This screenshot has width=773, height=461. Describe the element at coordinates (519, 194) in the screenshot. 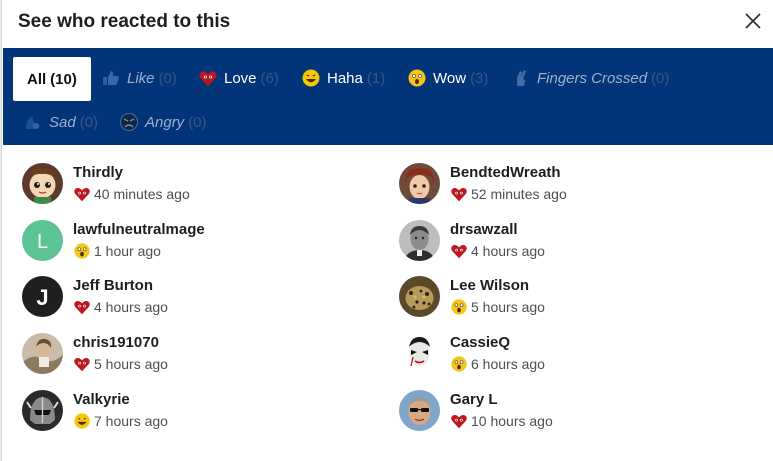

I see `reaction-time: 52 minutes ago` at that location.